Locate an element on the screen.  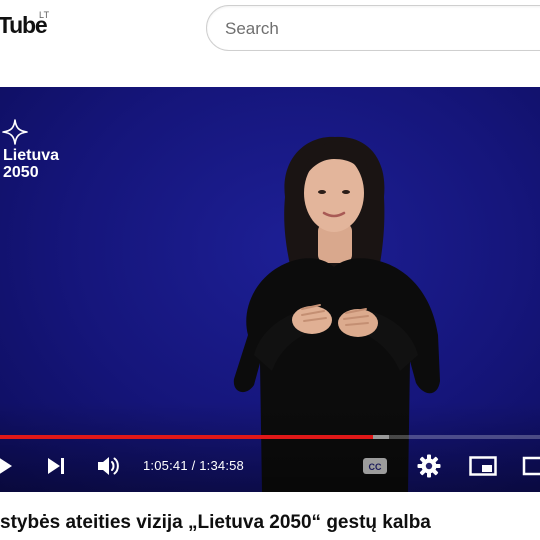
next-button is located at coordinates (56, 466).